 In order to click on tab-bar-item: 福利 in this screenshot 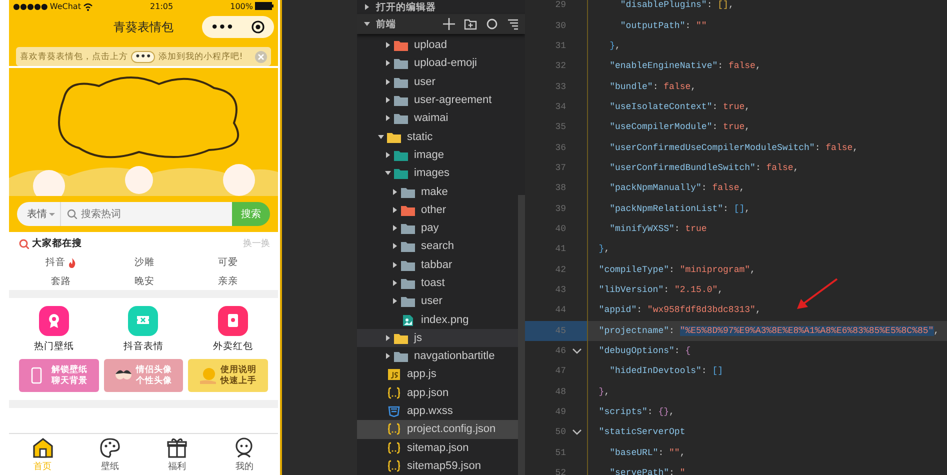, I will do `click(177, 454)`.